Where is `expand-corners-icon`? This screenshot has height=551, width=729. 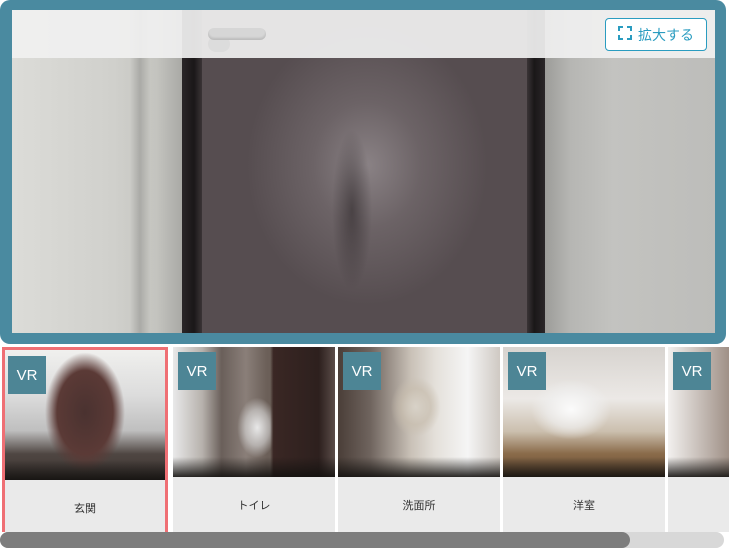
expand-corners-icon is located at coordinates (625, 34).